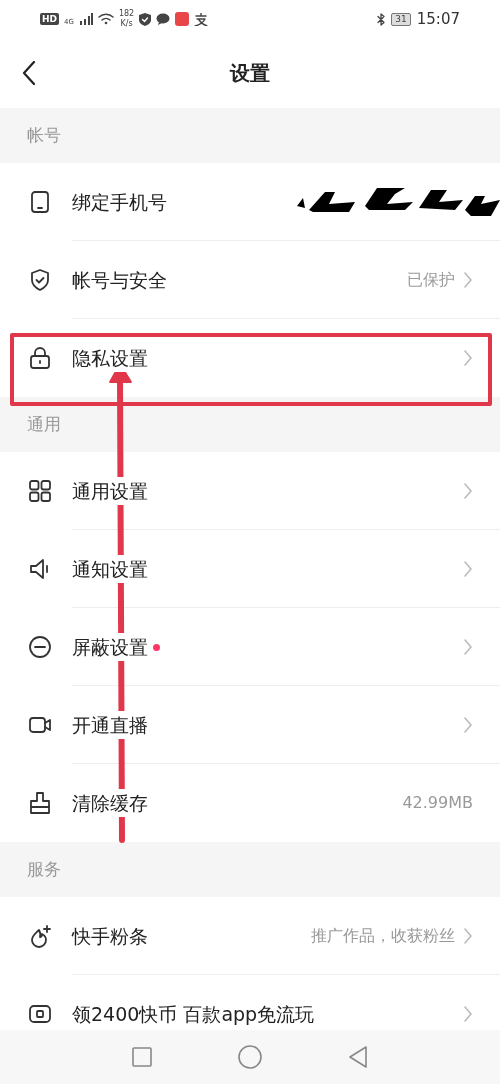 The width and height of the screenshot is (500, 1084). Describe the element at coordinates (40, 1014) in the screenshot. I see `ticket-icon` at that location.